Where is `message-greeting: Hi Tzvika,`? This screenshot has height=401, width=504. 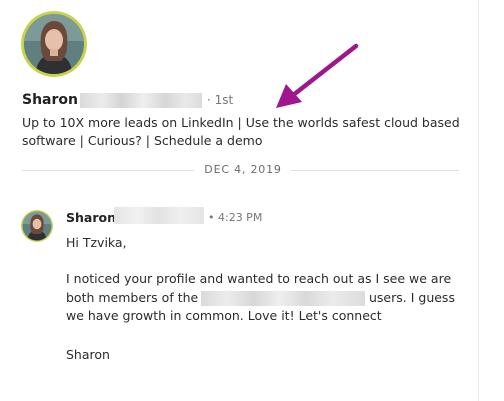 message-greeting: Hi Tzvika, is located at coordinates (96, 242).